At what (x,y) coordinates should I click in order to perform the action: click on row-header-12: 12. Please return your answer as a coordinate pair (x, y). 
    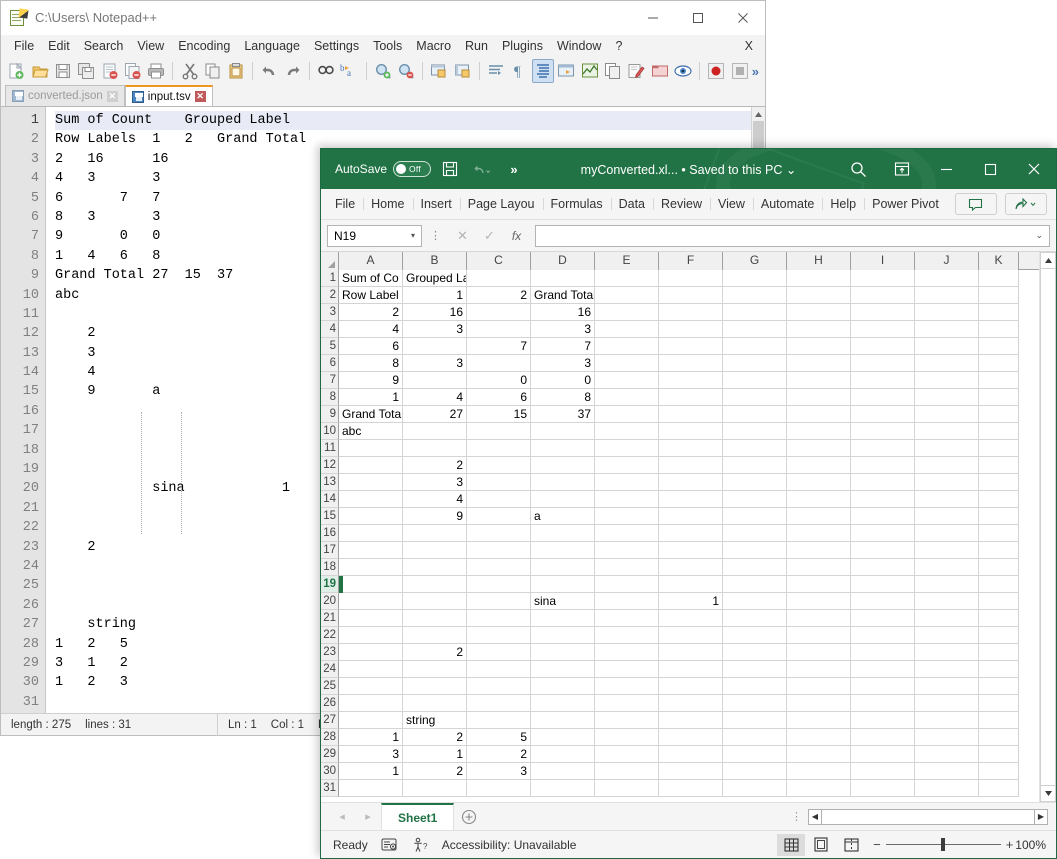
    Looking at the image, I should click on (330, 465).